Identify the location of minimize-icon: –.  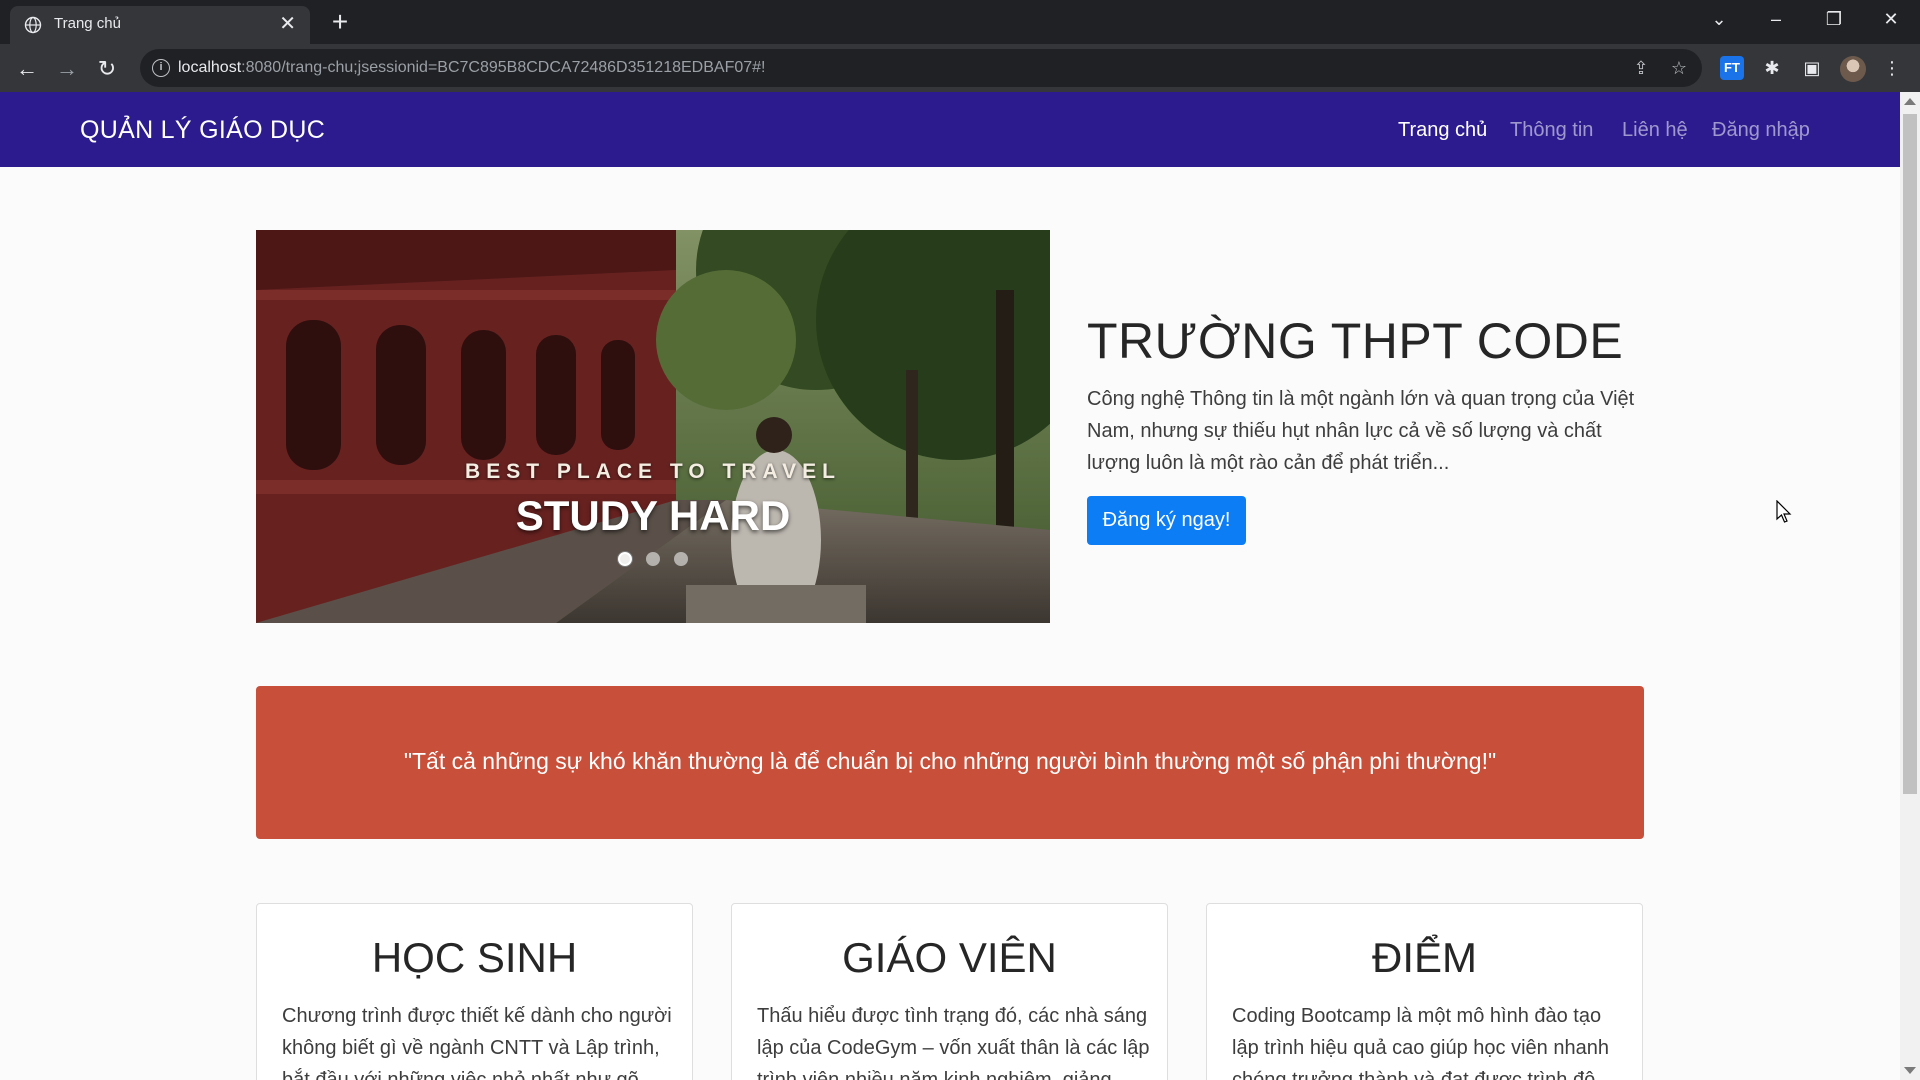
(1776, 19).